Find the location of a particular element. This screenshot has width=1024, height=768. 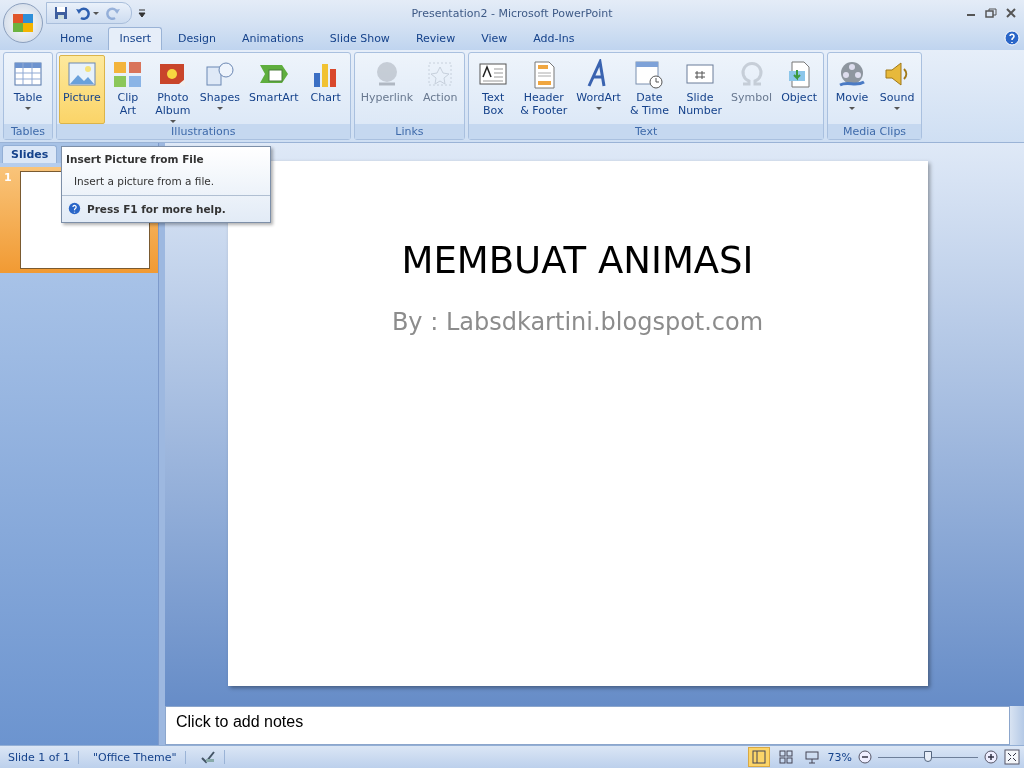

group-label: Links is located at coordinates (409, 131).